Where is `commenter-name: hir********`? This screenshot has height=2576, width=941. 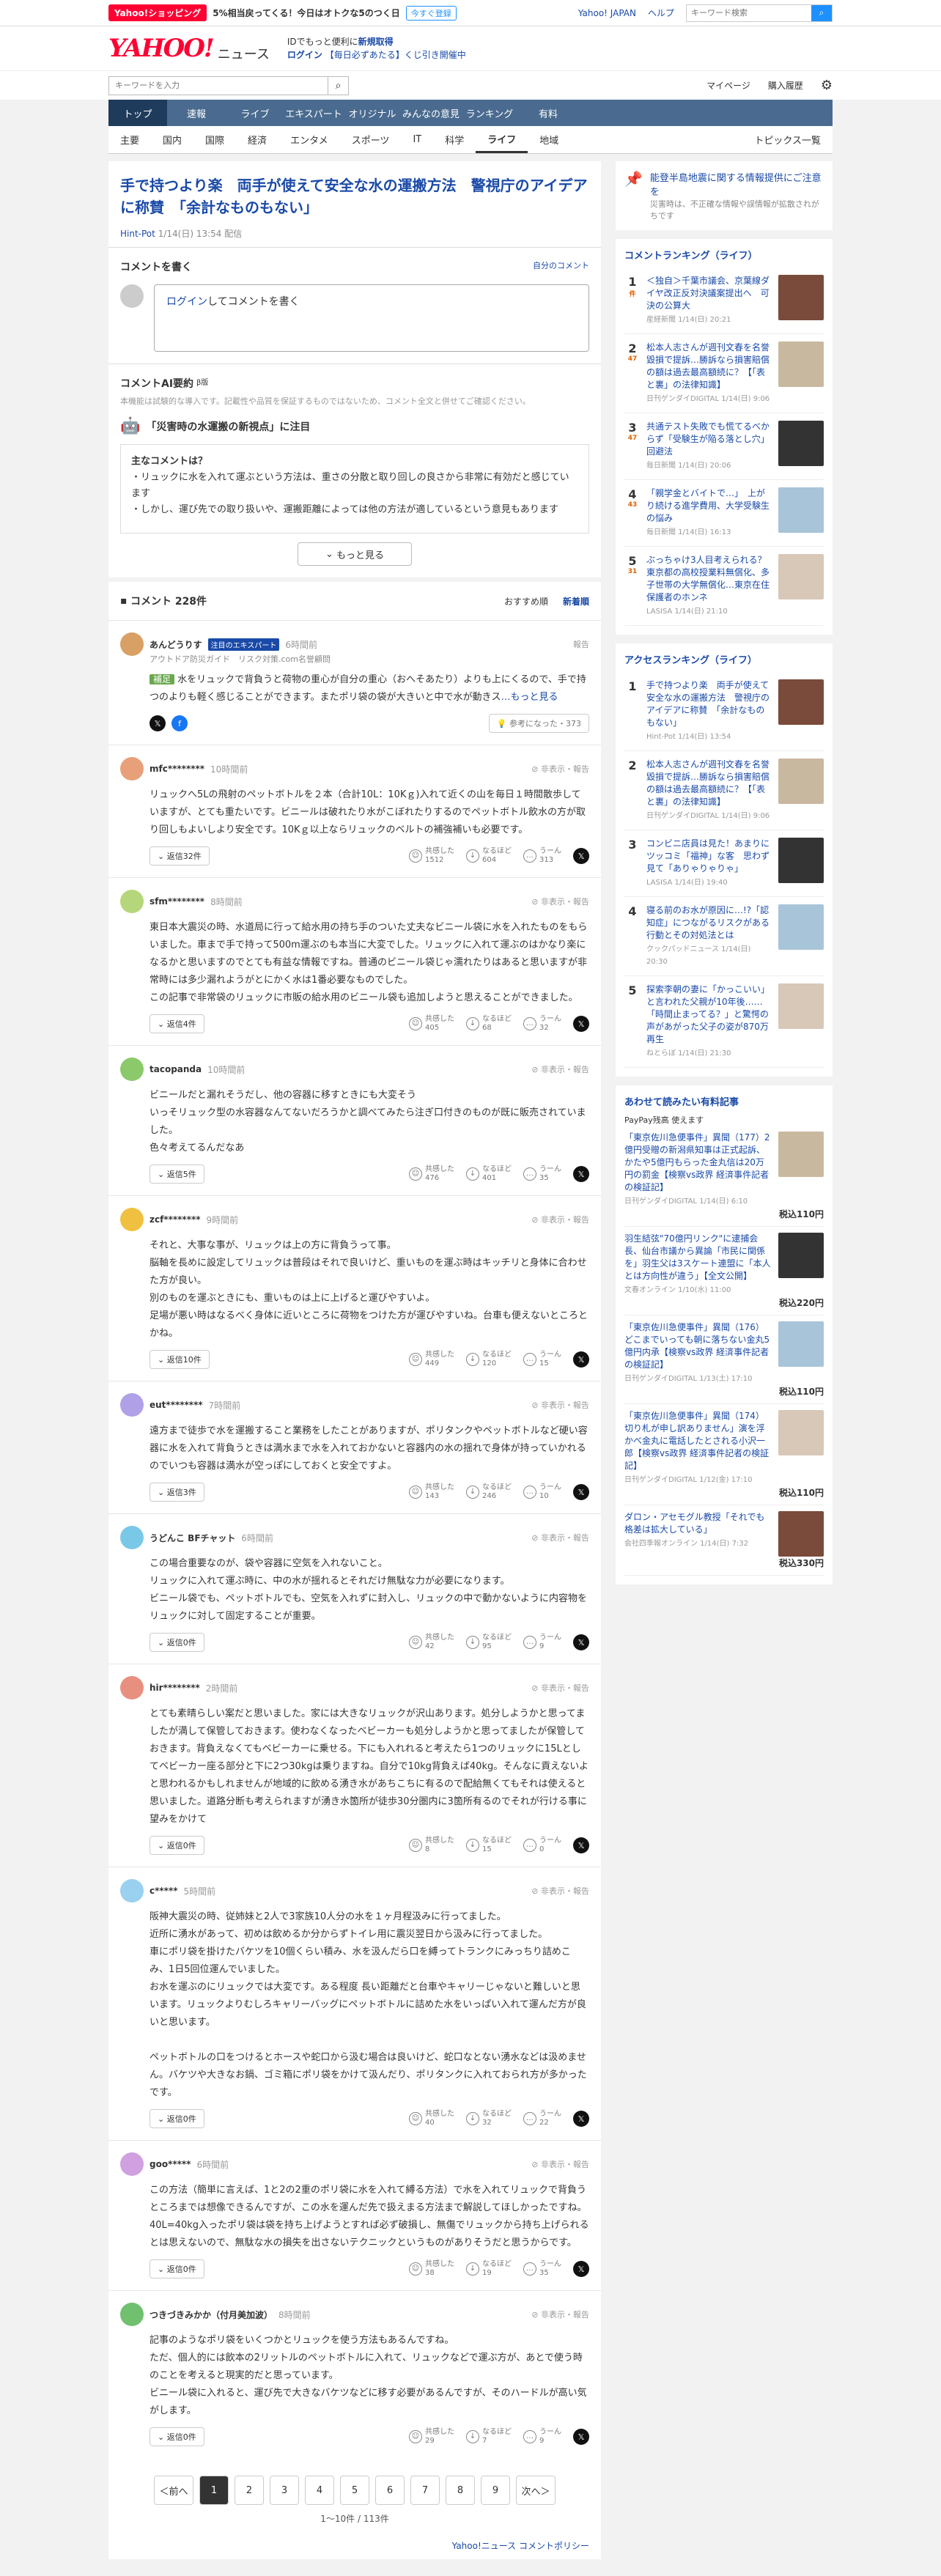
commenter-name: hir******** is located at coordinates (175, 1688).